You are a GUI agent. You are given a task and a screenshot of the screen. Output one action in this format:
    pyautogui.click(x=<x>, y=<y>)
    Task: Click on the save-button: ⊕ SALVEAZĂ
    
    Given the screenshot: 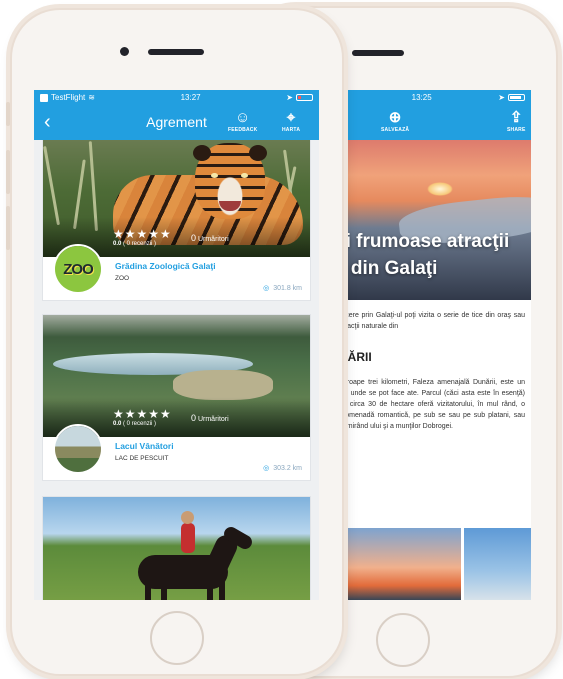 What is the action you would take?
    pyautogui.click(x=395, y=120)
    